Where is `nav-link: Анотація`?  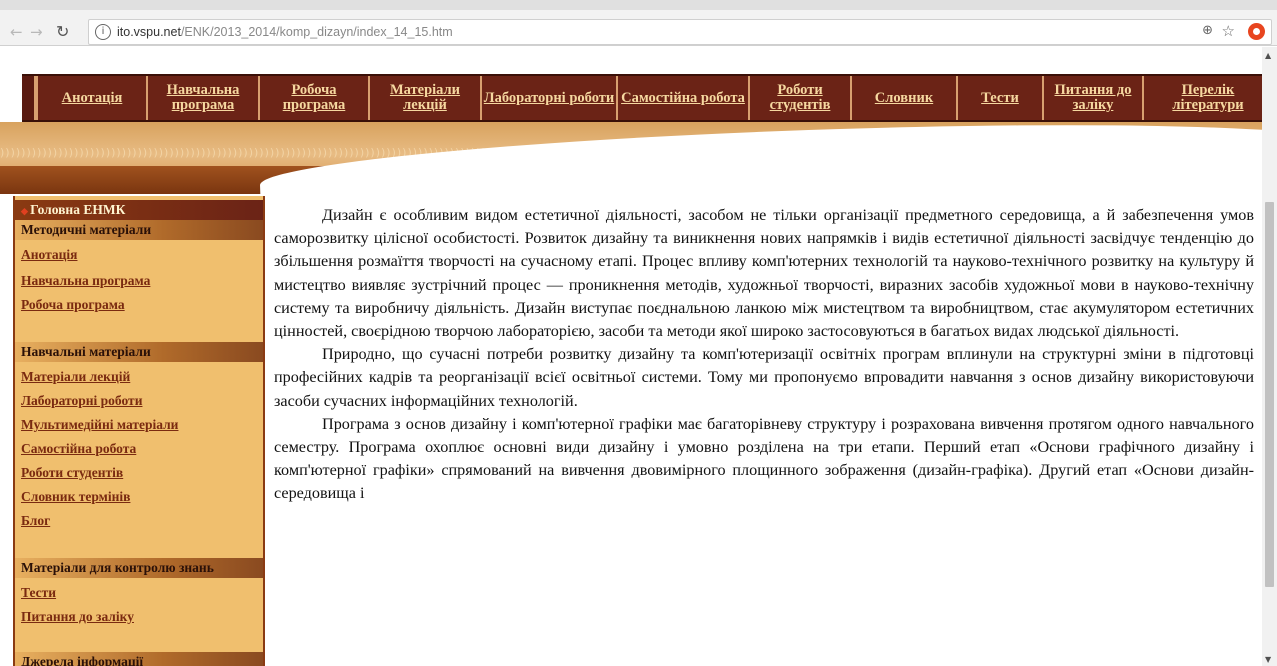 nav-link: Анотація is located at coordinates (92, 98).